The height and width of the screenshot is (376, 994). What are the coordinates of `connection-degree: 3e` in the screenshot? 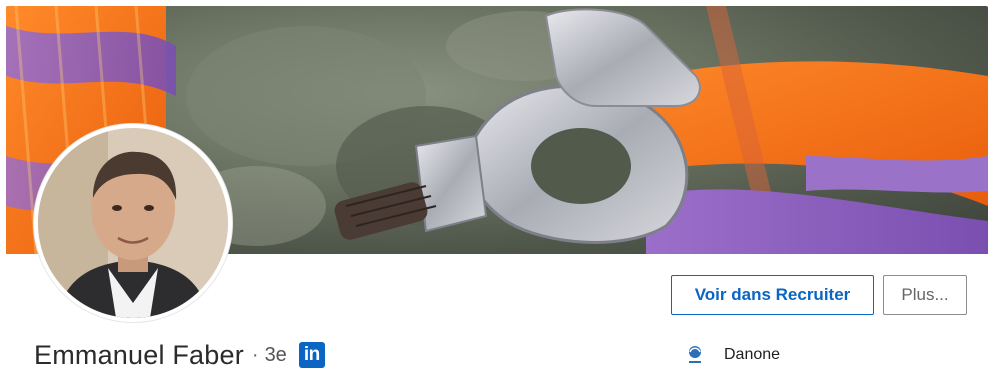 It's located at (275, 354).